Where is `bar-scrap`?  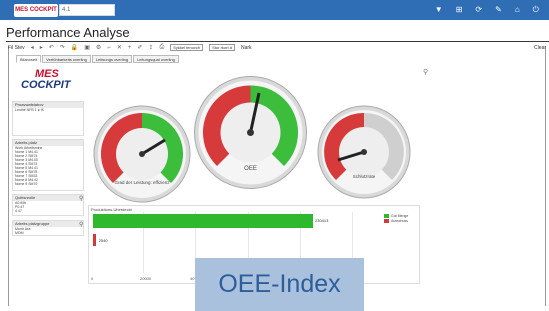 bar-scrap is located at coordinates (94, 240).